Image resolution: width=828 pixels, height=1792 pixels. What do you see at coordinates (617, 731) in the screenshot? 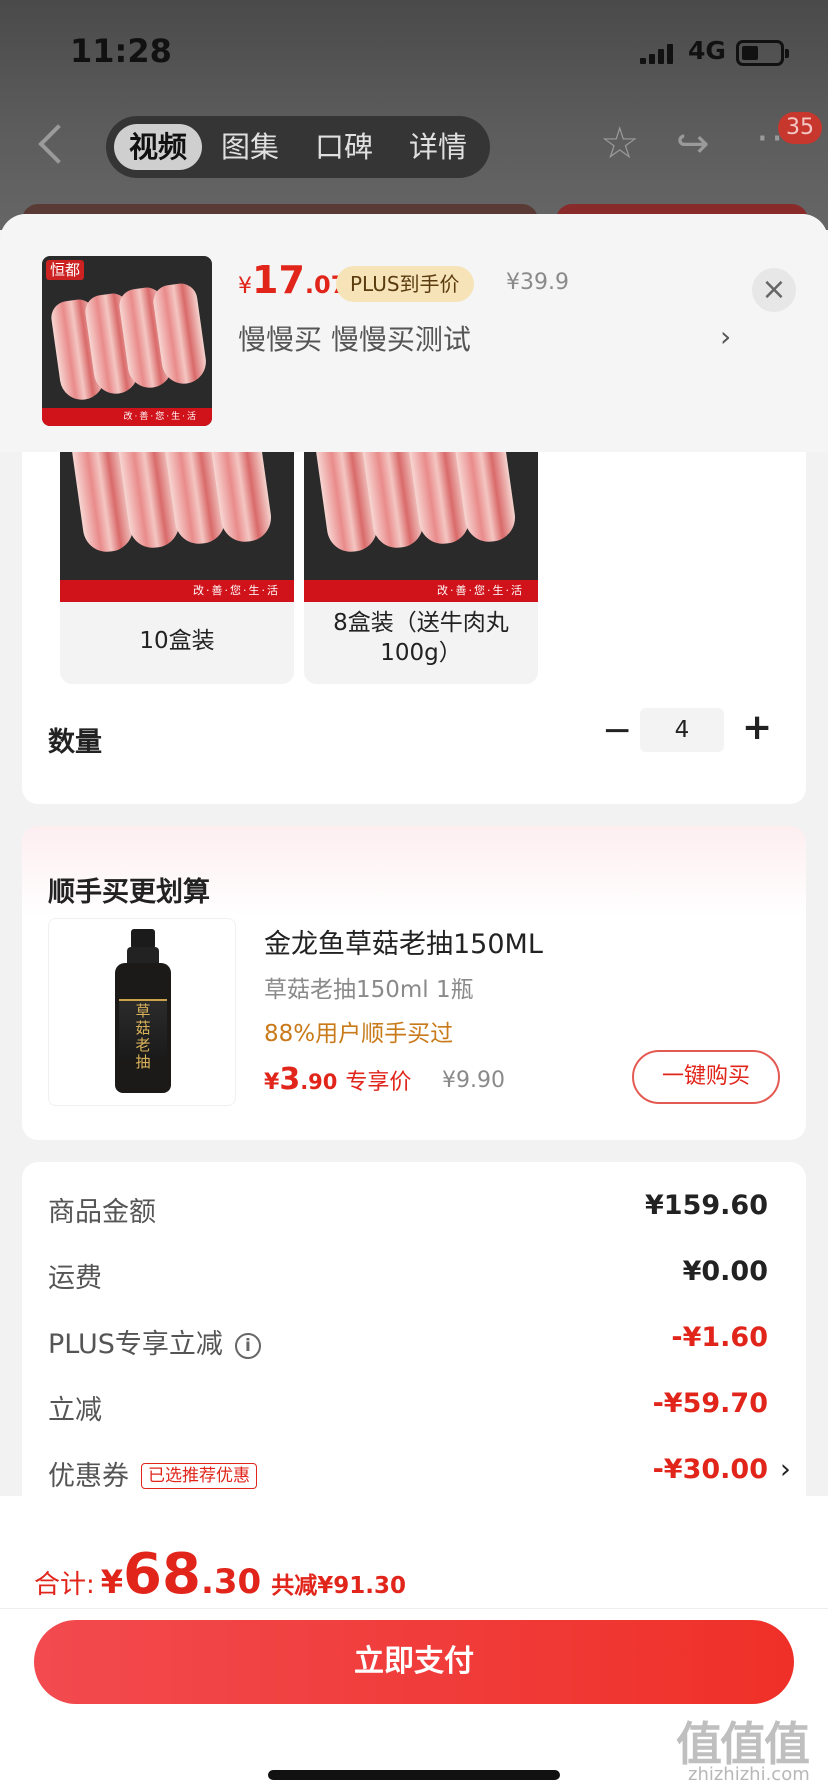
I see `quantity-minus-button: −` at bounding box center [617, 731].